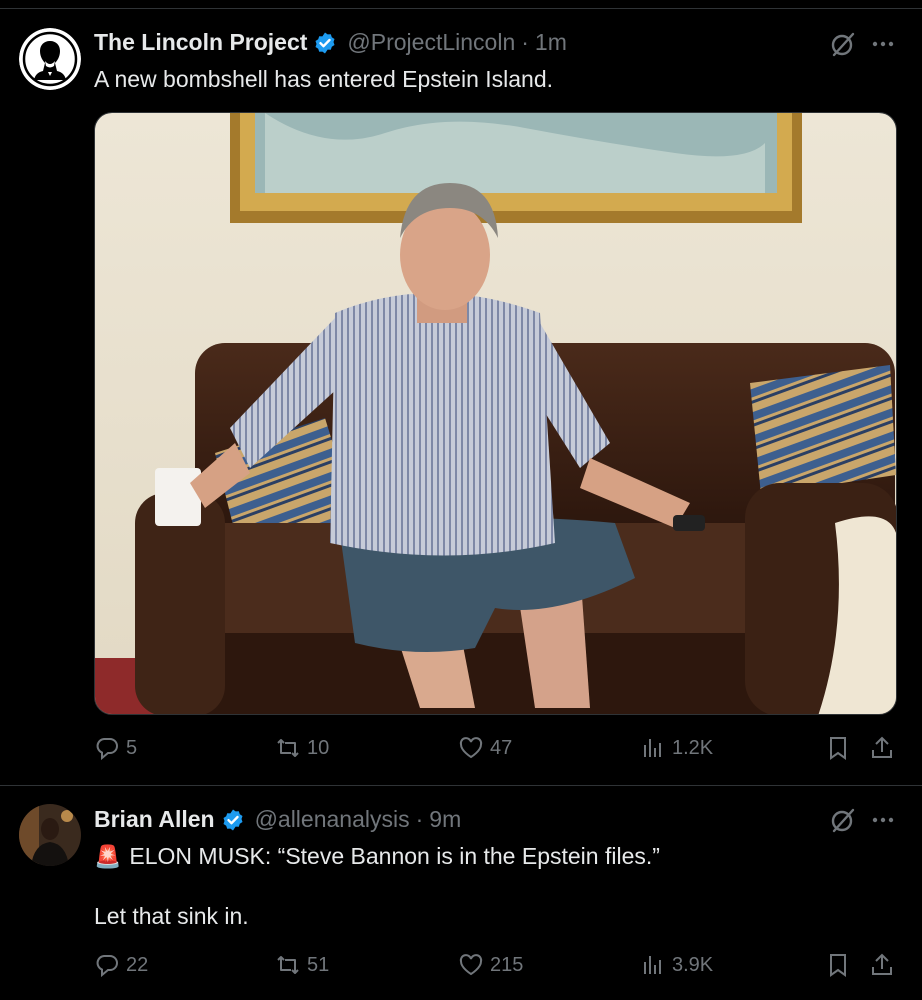 This screenshot has height=1000, width=922. I want to click on tweet-header: The Lincoln Project @ProjectLincoln · 1m, so click(330, 42).